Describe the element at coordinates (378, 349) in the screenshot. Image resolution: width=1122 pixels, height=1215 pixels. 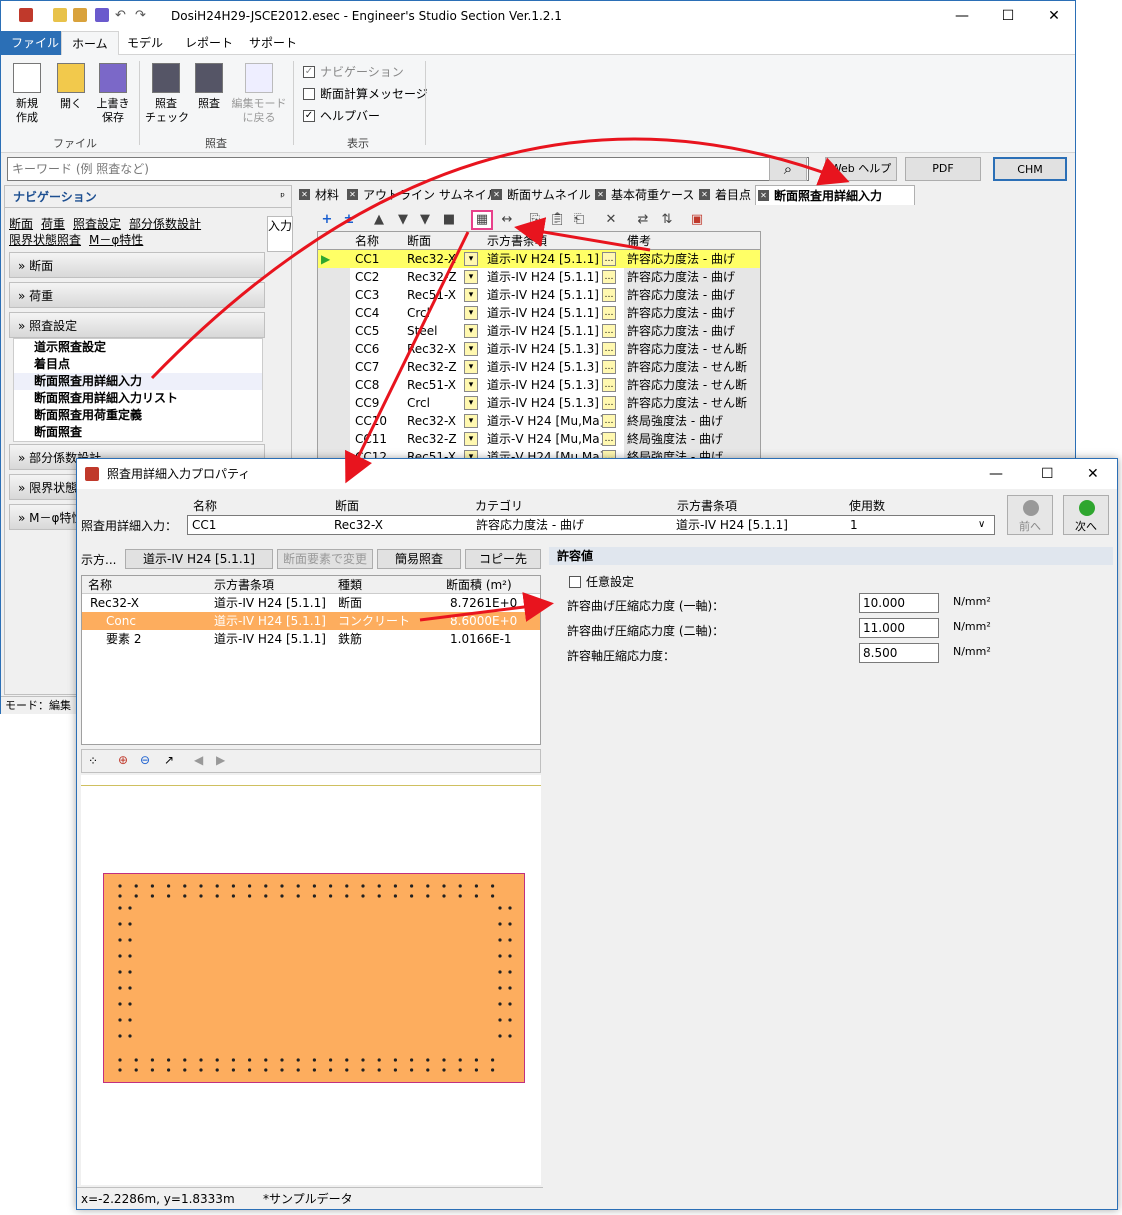
I see `grid-cell: CC6` at that location.